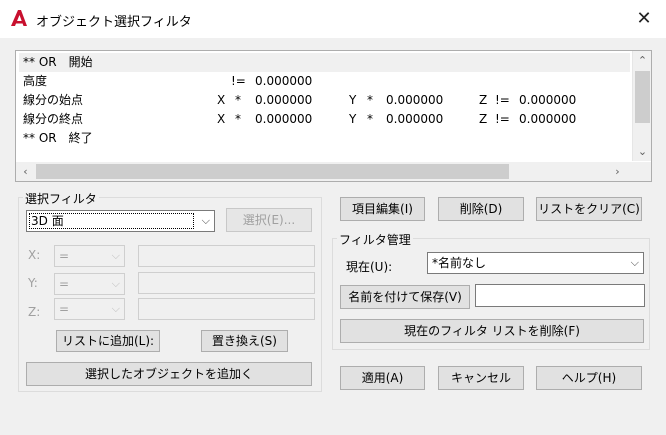  What do you see at coordinates (53, 100) in the screenshot?
I see `list-cell: 線分の始点` at bounding box center [53, 100].